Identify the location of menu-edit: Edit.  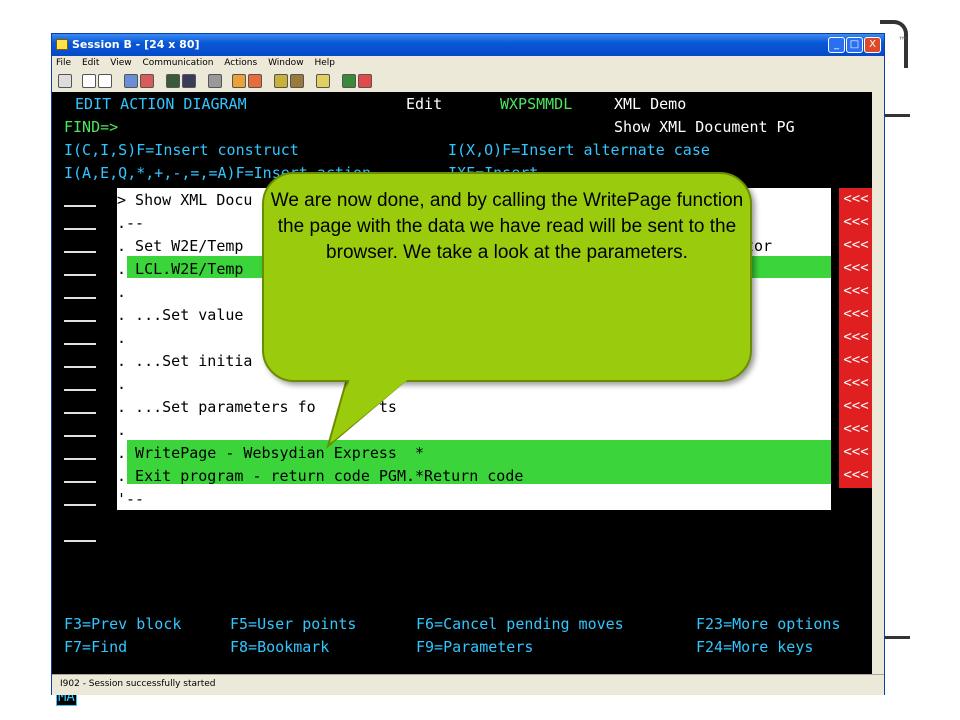
(90, 63).